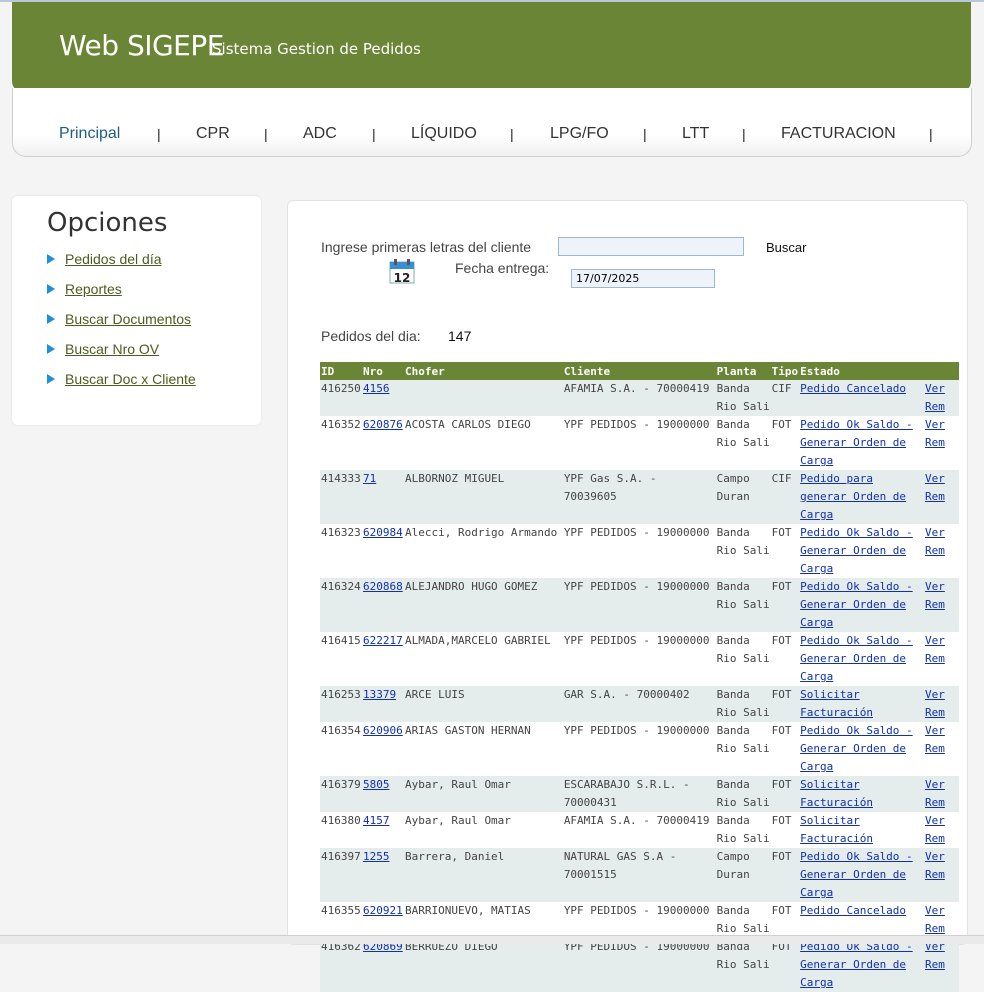  Describe the element at coordinates (941, 371) in the screenshot. I see `col-header-actions` at that location.